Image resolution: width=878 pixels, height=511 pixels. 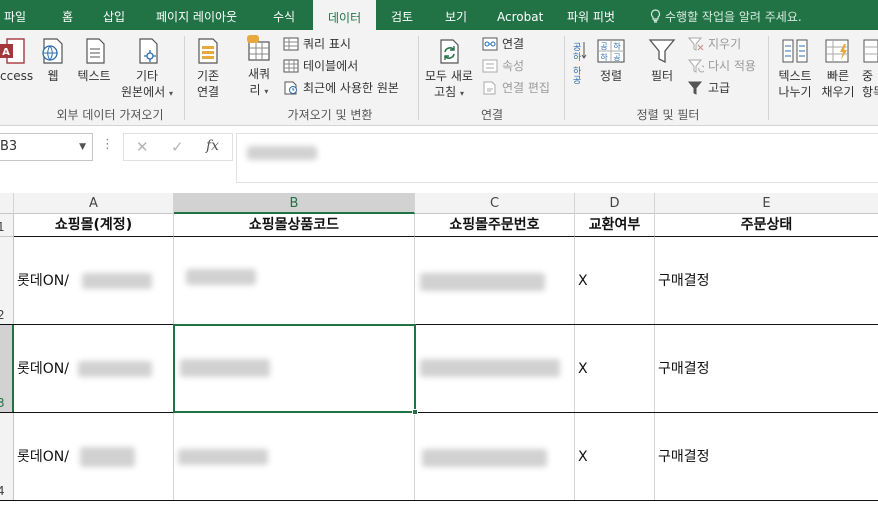 I want to click on tell-me-search: 수행할 작업을 알려 주세요., so click(x=726, y=15).